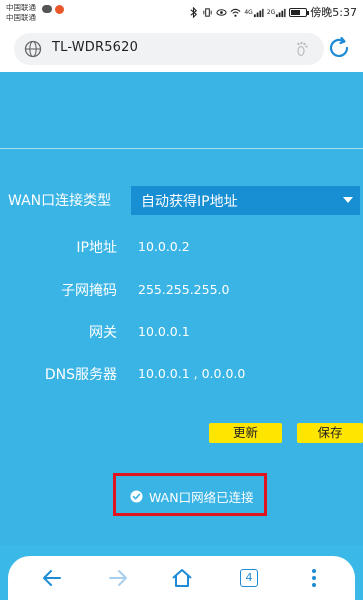 The width and height of the screenshot is (363, 600). Describe the element at coordinates (136, 496) in the screenshot. I see `check-circle-icon` at that location.